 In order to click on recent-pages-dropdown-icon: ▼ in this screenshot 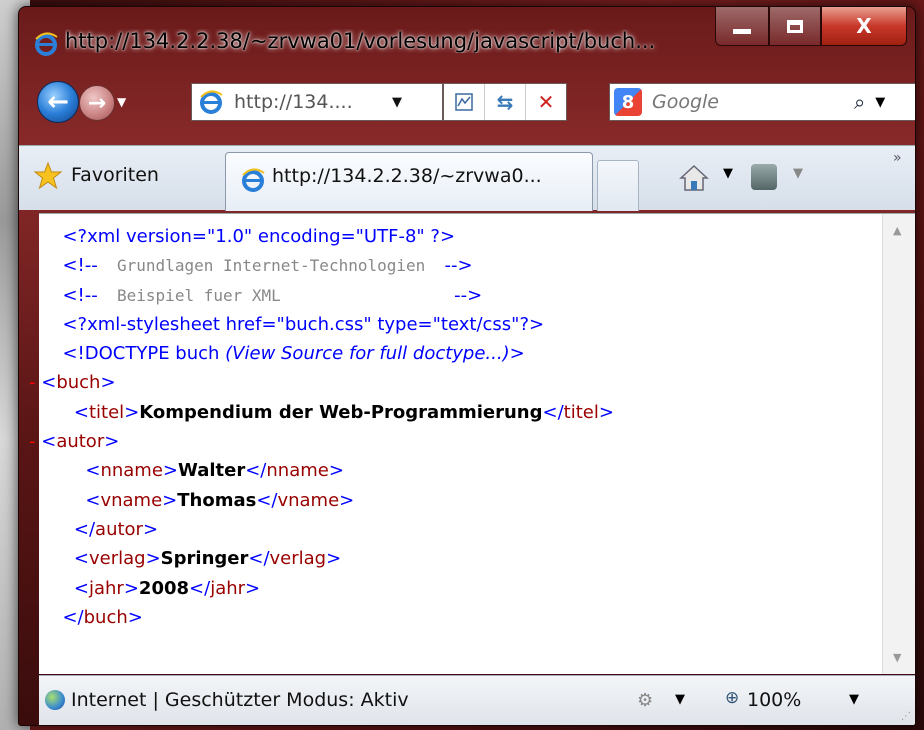, I will do `click(121, 102)`.